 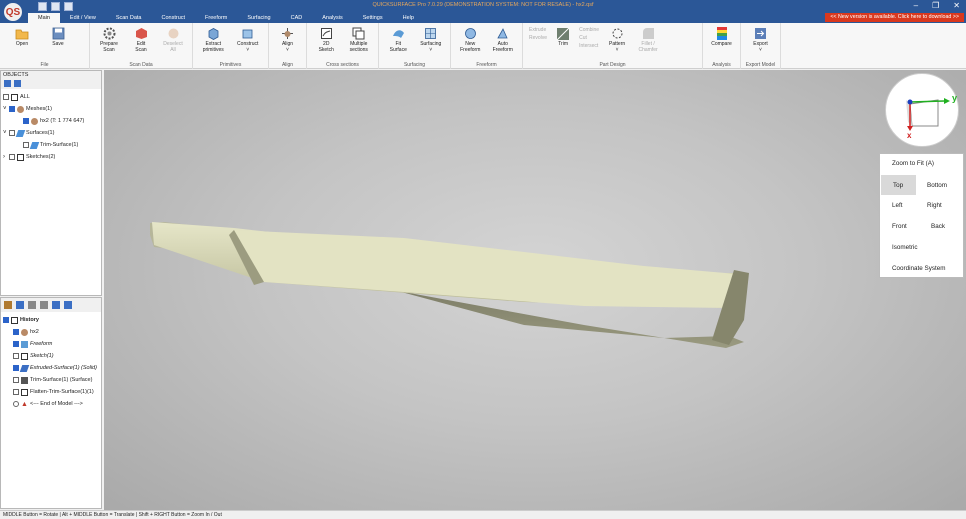 What do you see at coordinates (20, 305) in the screenshot?
I see `tree-icon` at bounding box center [20, 305].